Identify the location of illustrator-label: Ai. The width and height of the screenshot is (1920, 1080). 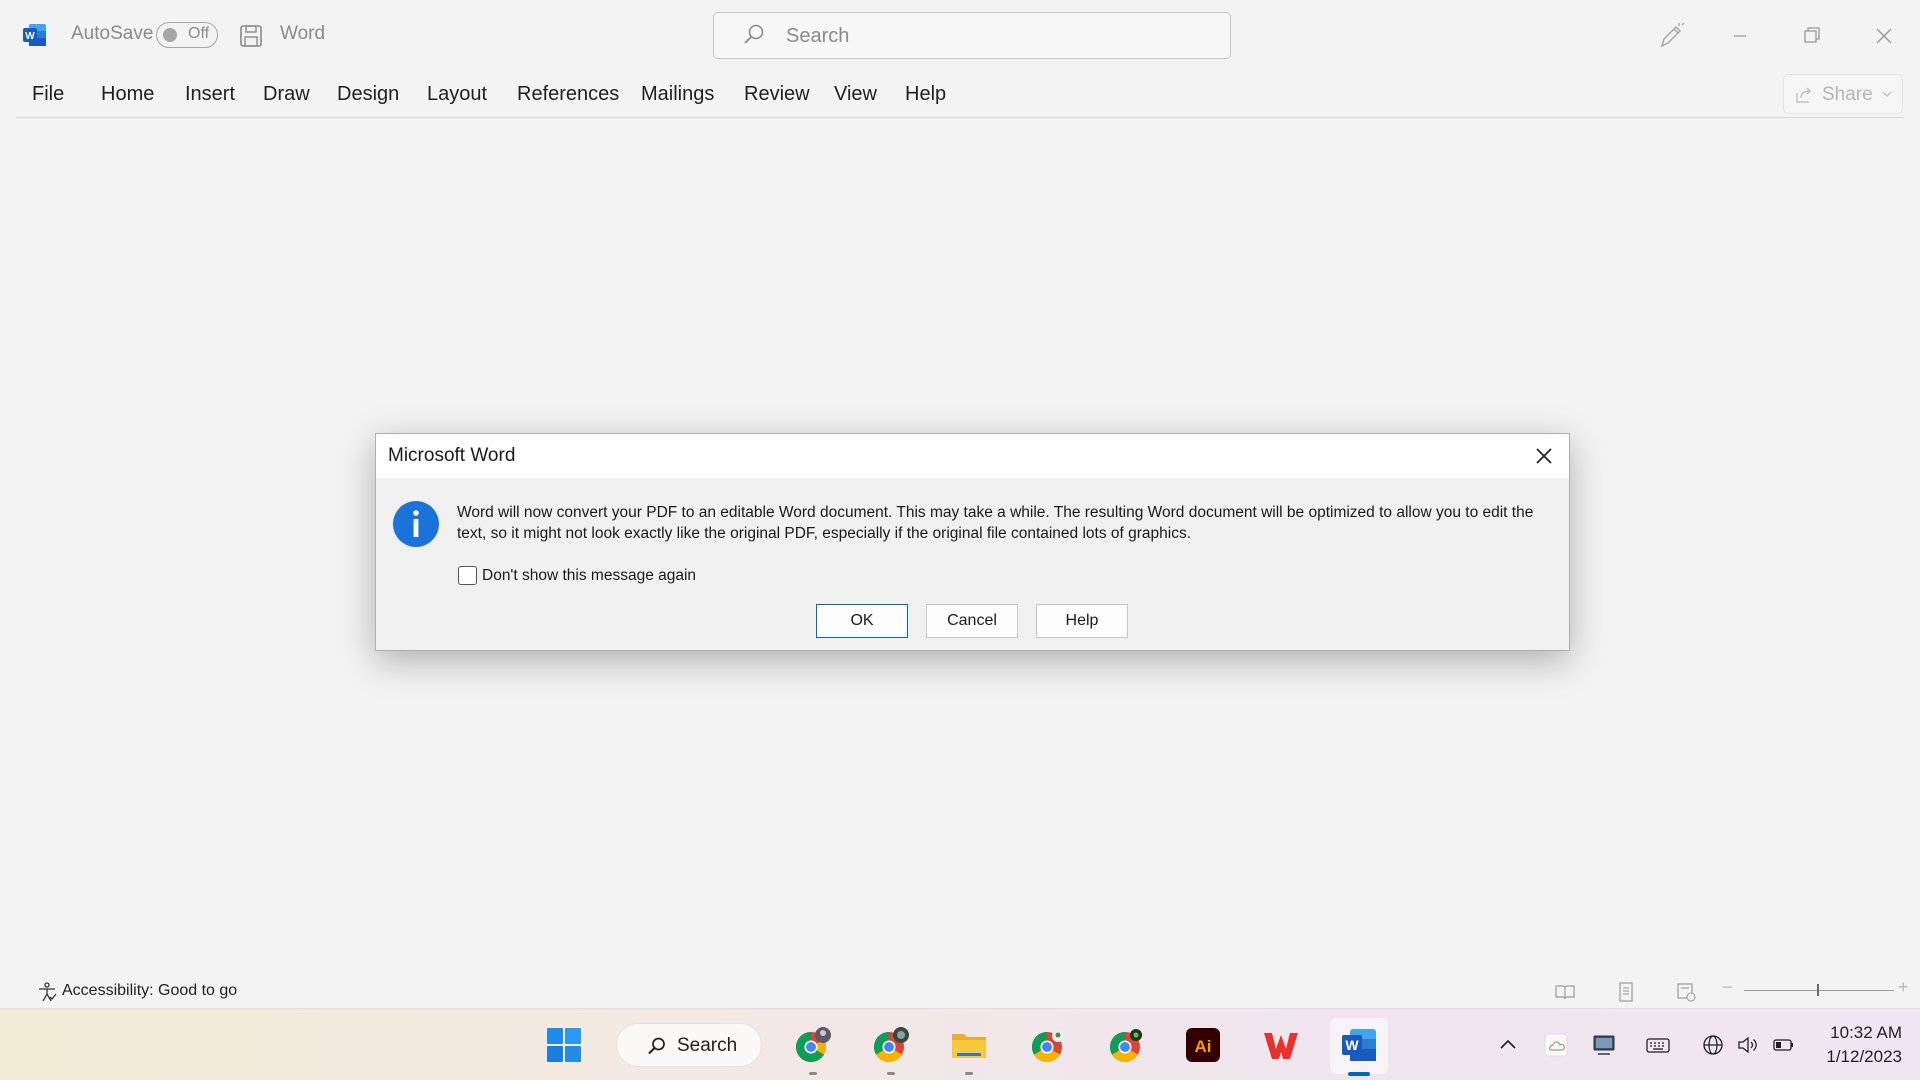
(1203, 1046).